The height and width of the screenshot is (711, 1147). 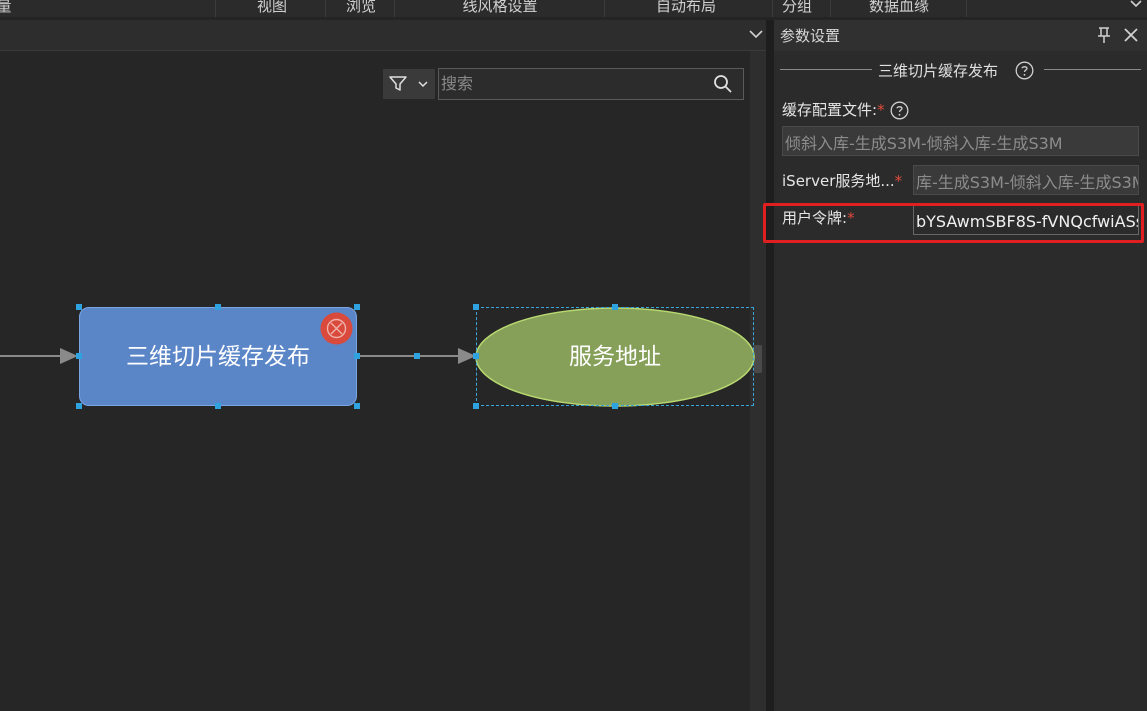 I want to click on section-title: 三维切片缓存发布, so click(x=938, y=71).